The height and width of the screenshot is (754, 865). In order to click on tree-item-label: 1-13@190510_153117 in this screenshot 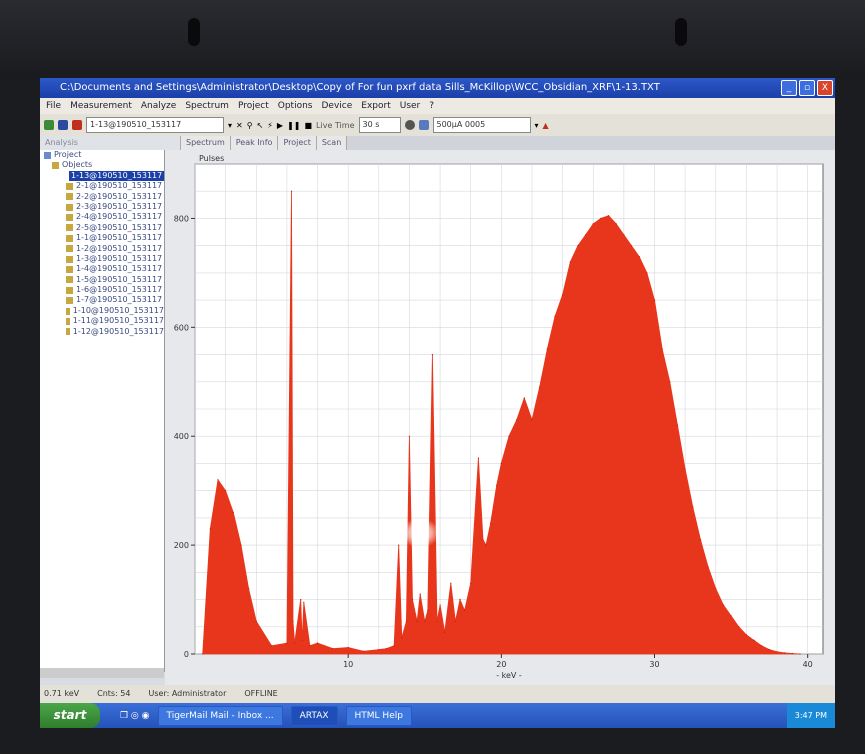, I will do `click(116, 176)`.